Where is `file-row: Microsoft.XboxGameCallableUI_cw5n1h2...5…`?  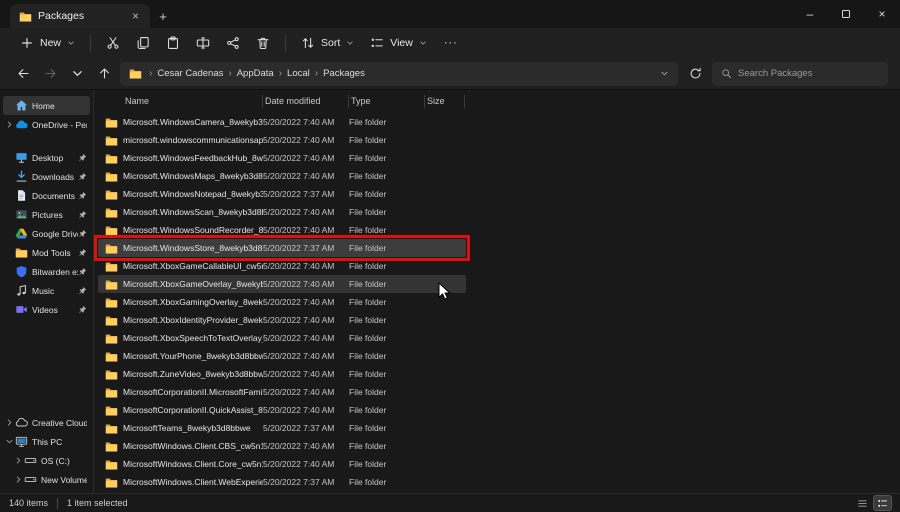 file-row: Microsoft.XboxGameCallableUI_cw5n1h2...5… is located at coordinates (282, 266).